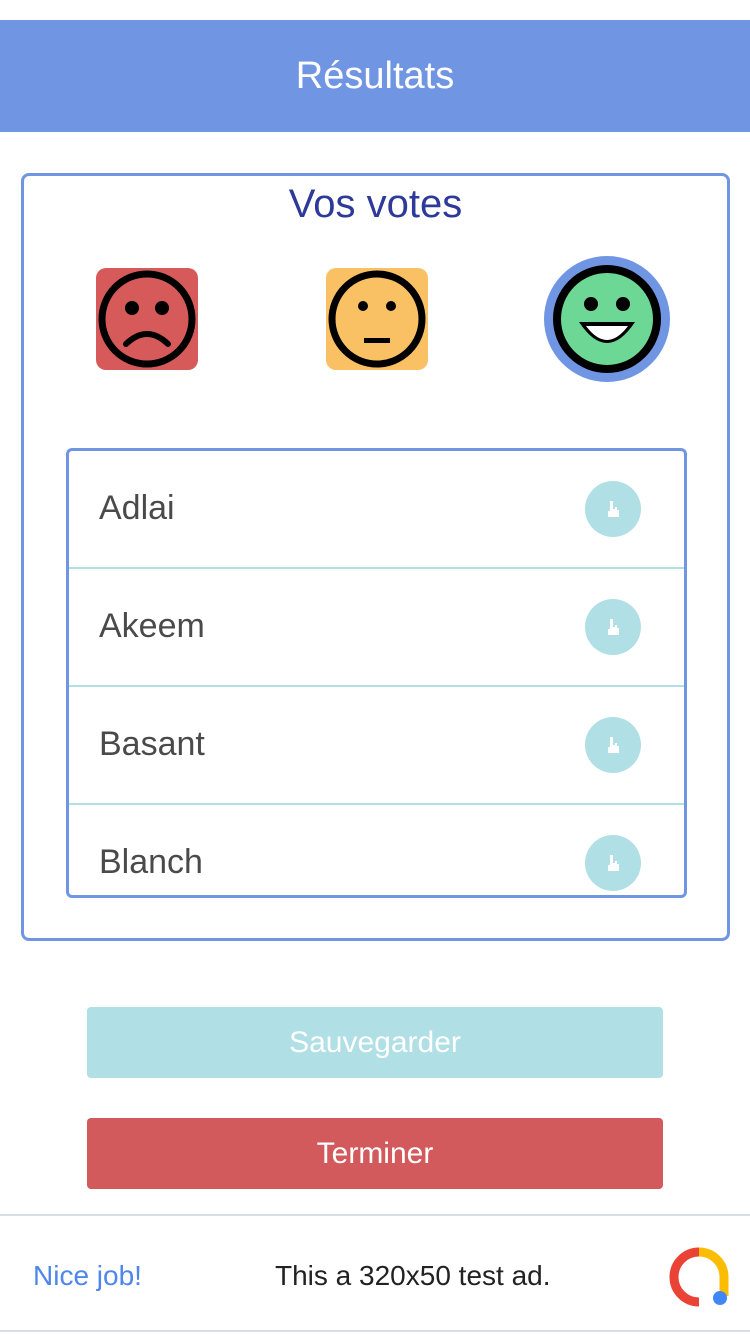 The width and height of the screenshot is (750, 1334). What do you see at coordinates (413, 1275) in the screenshot?
I see `ad-text: This a 320x50 test ad.` at bounding box center [413, 1275].